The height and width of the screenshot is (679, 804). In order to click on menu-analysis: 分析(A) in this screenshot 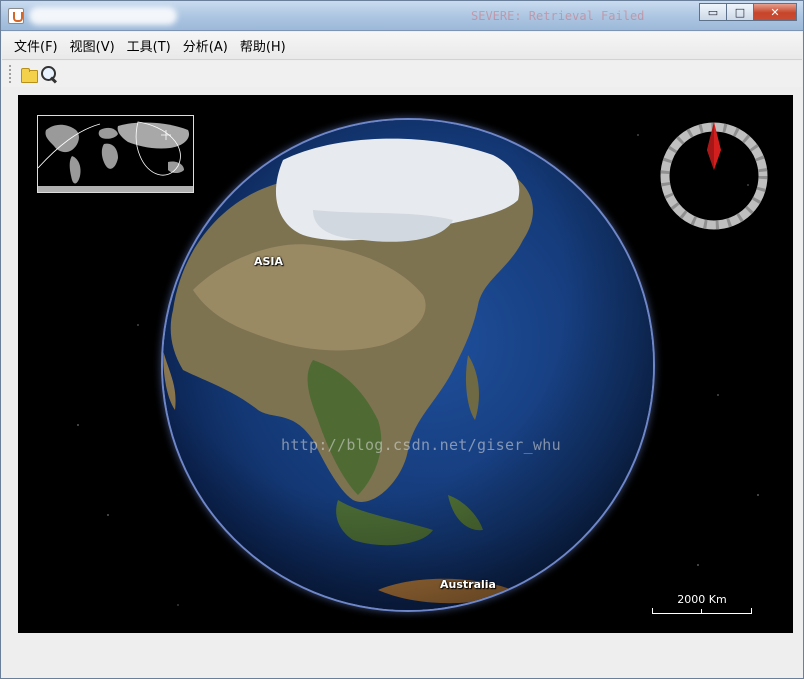, I will do `click(205, 45)`.